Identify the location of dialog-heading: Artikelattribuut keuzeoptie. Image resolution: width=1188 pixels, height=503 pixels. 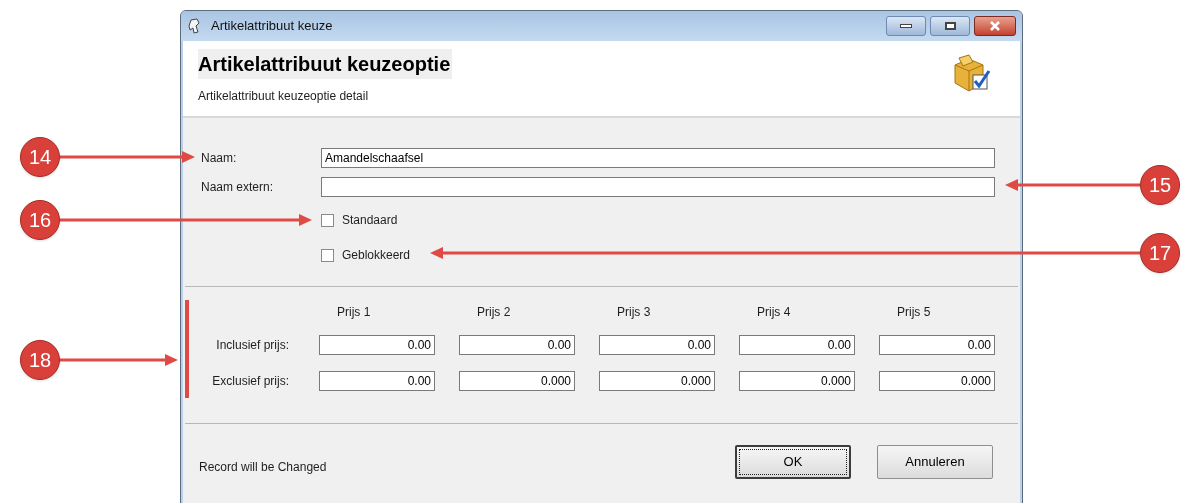
(325, 64).